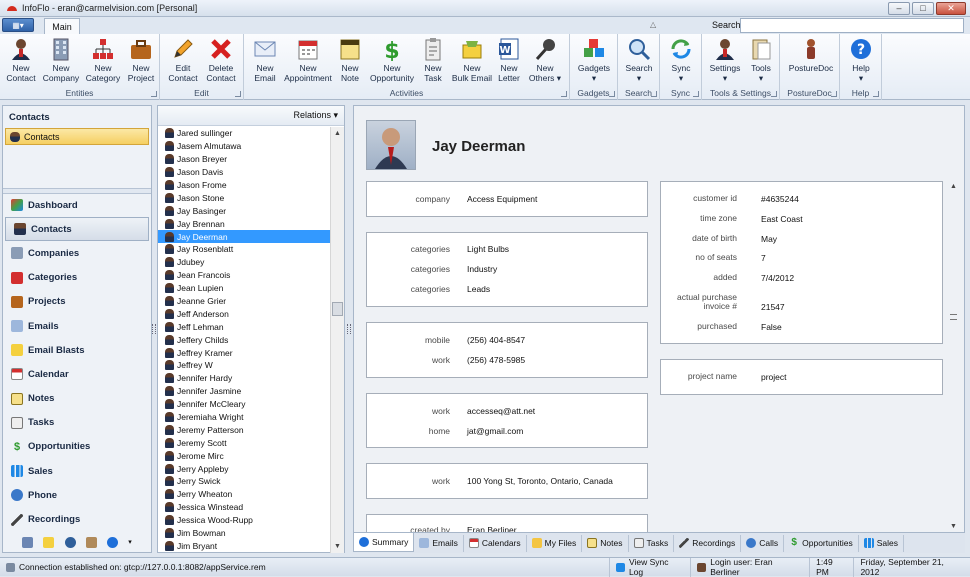  Describe the element at coordinates (77, 350) in the screenshot. I see `nav-item-email-blasts: Email Blasts` at that location.